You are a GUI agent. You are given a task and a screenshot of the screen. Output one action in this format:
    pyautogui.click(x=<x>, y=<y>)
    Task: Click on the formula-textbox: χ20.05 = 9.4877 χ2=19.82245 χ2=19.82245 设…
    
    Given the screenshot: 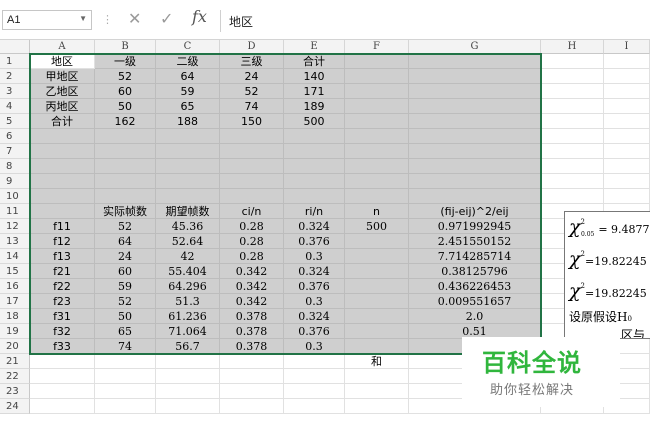 What is the action you would take?
    pyautogui.click(x=607, y=275)
    